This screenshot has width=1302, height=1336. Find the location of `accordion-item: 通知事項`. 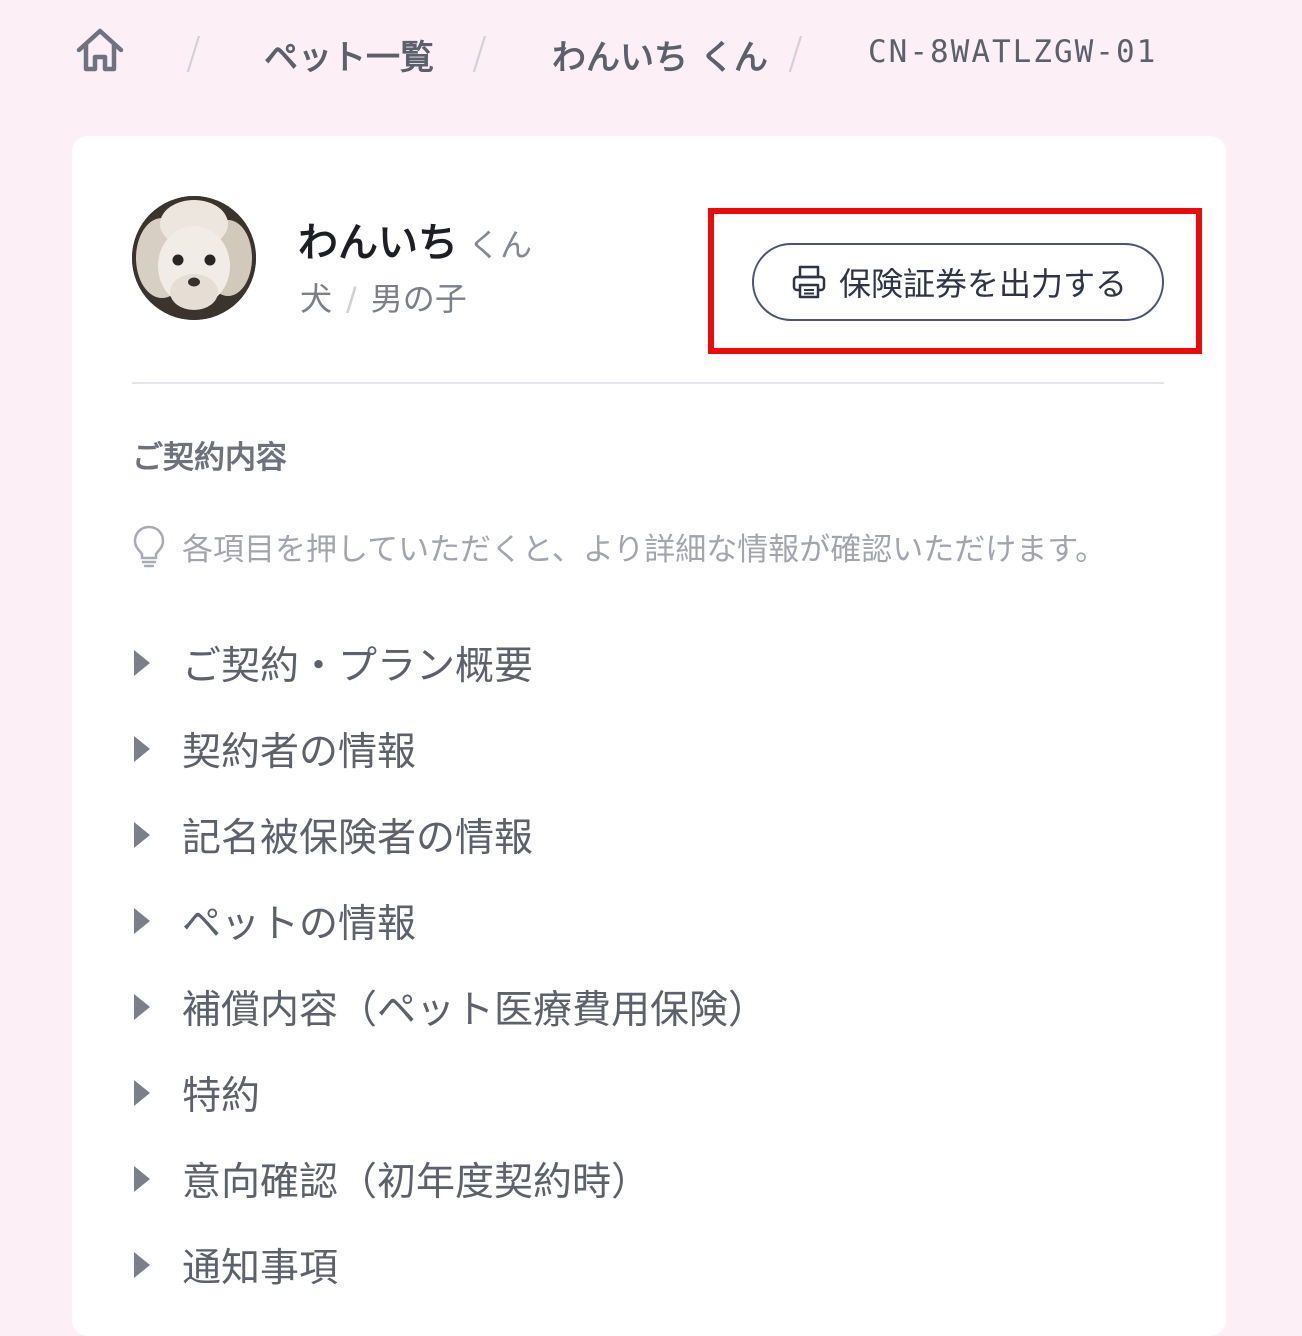

accordion-item: 通知事項 is located at coordinates (648, 1265).